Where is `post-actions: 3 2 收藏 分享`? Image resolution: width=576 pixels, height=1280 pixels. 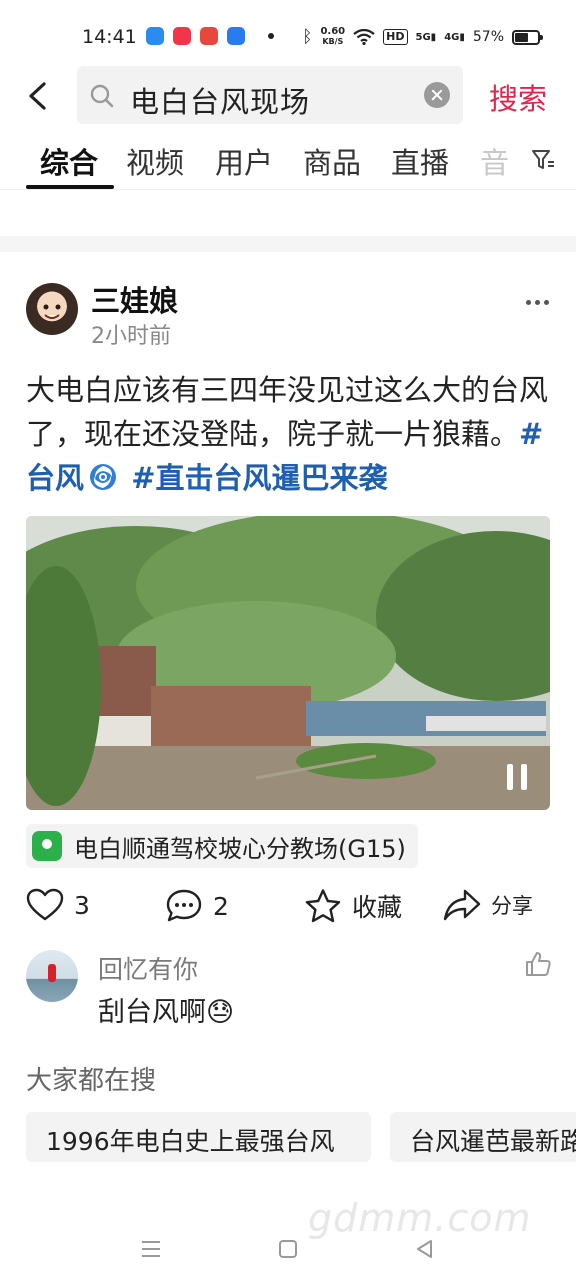 post-actions: 3 2 收藏 分享 is located at coordinates (288, 908).